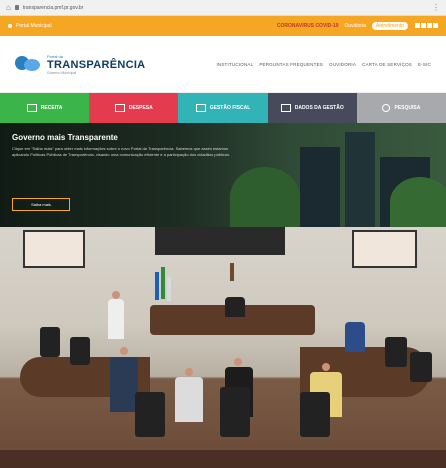 This screenshot has width=446, height=468. What do you see at coordinates (342, 64) in the screenshot?
I see `nav-item-ouvidoria: OUVIDORIA` at bounding box center [342, 64].